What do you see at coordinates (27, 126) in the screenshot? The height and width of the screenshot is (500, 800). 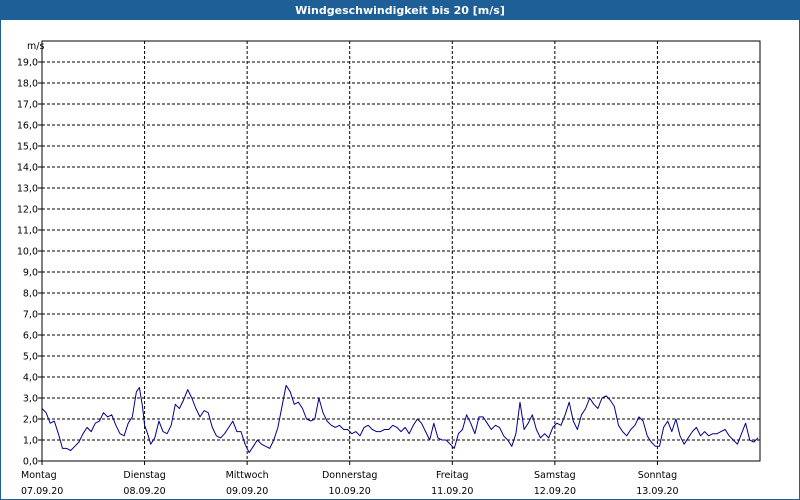 I see `y-tick-label: 16,0` at bounding box center [27, 126].